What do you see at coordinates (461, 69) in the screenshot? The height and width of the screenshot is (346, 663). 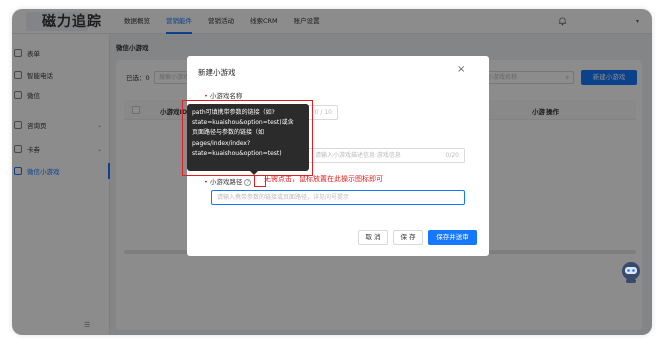 I see `close-icon: ×` at bounding box center [461, 69].